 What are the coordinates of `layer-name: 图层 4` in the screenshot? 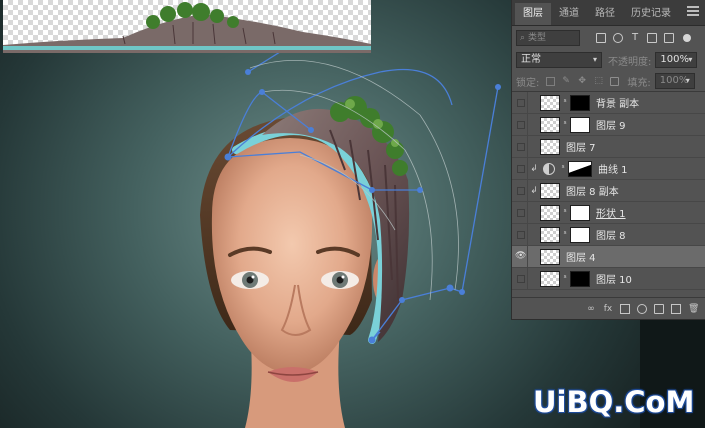 It's located at (581, 258).